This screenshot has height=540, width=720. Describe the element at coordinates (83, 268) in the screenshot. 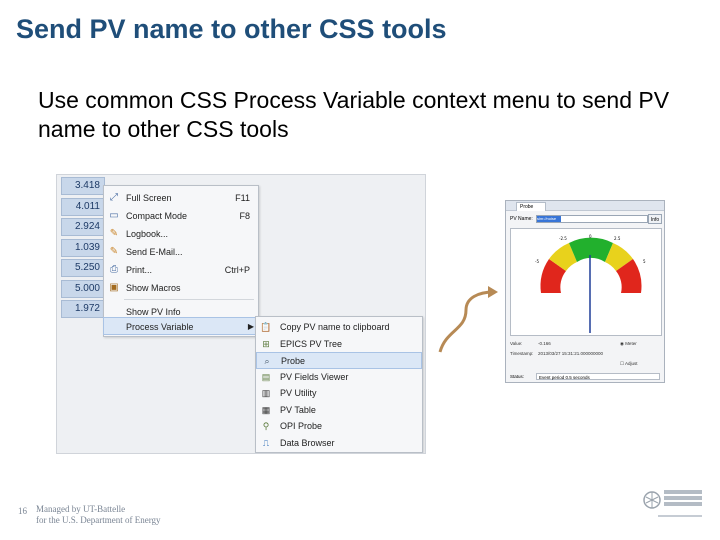

I see `value-cell: 5.250` at that location.